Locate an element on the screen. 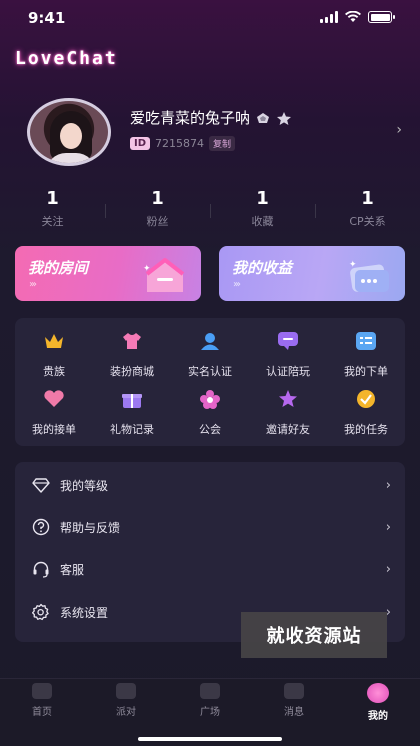  stats-row: 1 关注 1 粉丝 1 收藏 1 CP关系 is located at coordinates (210, 209).